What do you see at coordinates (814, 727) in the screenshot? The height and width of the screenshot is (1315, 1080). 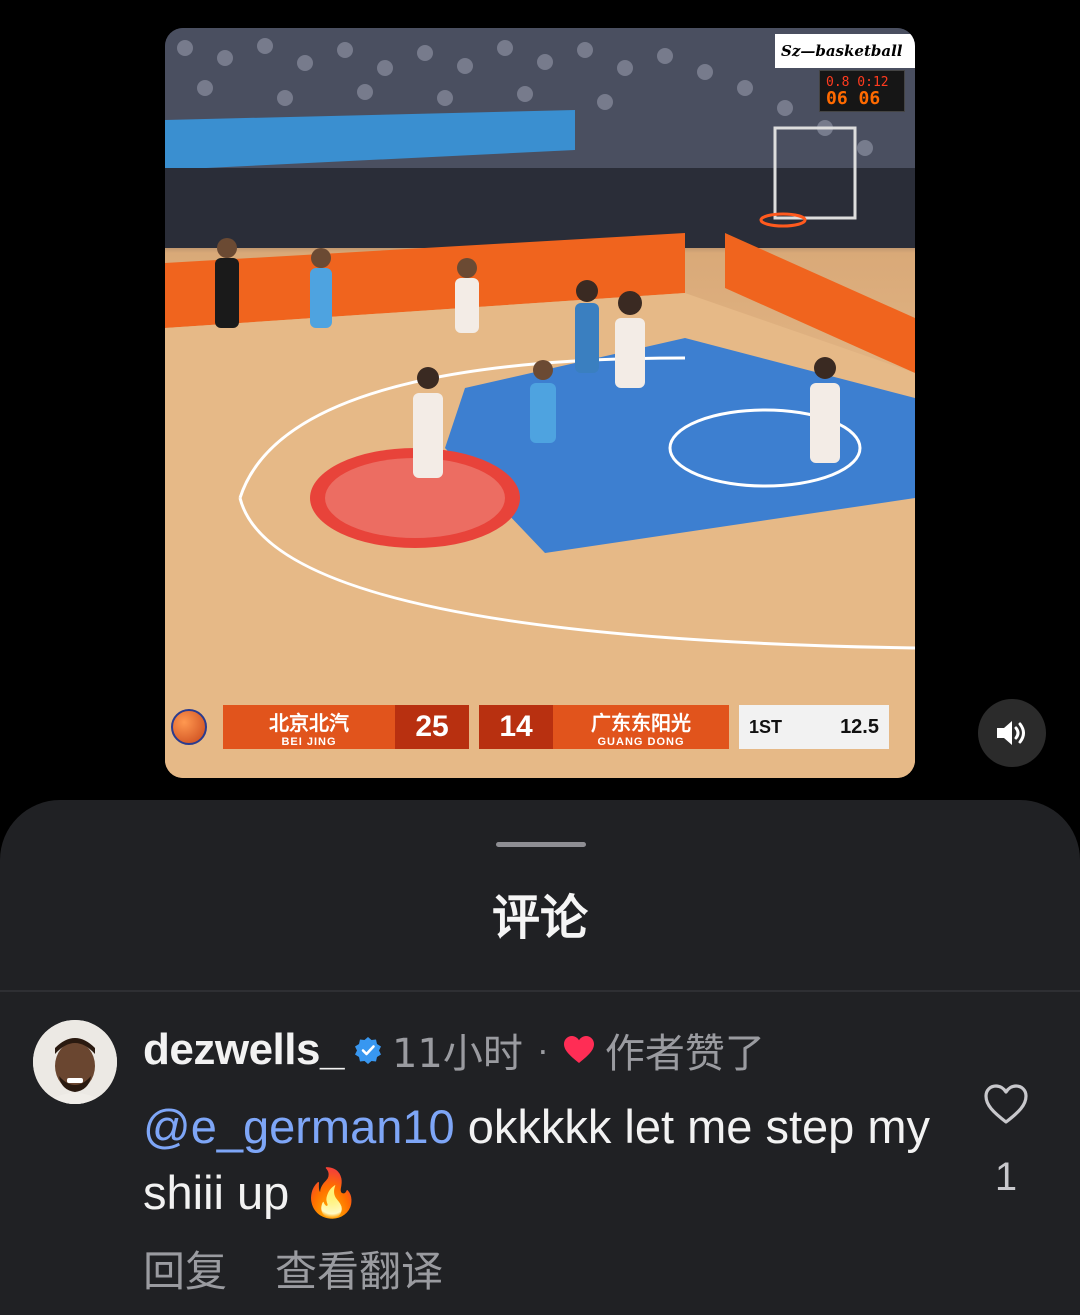 I see `game-period: 1ST 12.5` at bounding box center [814, 727].